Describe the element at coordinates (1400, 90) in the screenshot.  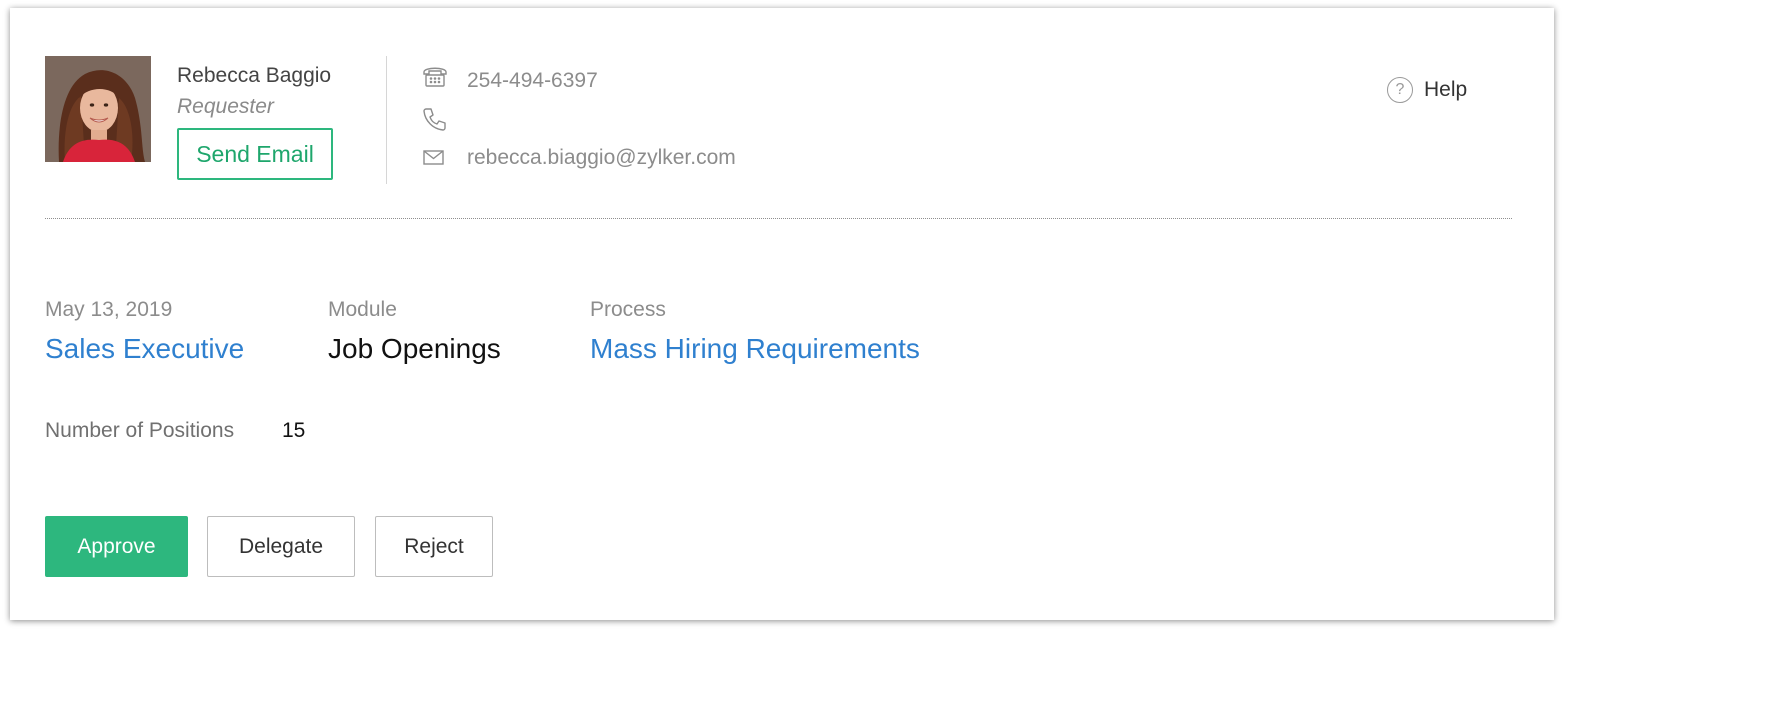
I see `question-icon: ?` at that location.